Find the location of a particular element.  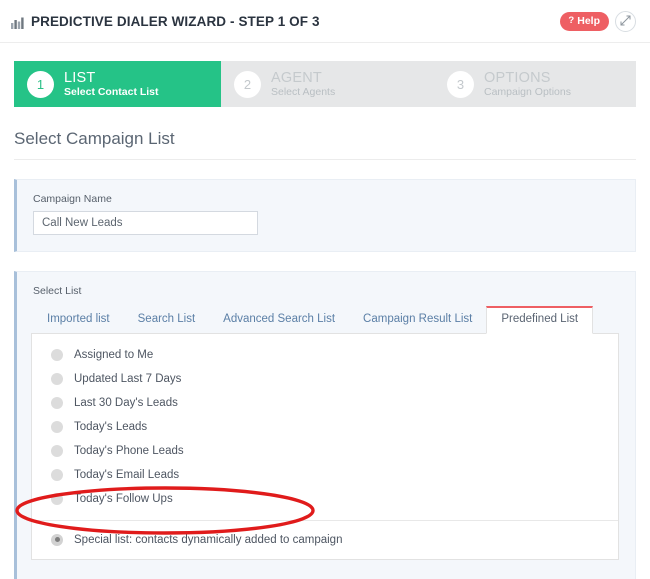

step-number: 3 is located at coordinates (460, 84).